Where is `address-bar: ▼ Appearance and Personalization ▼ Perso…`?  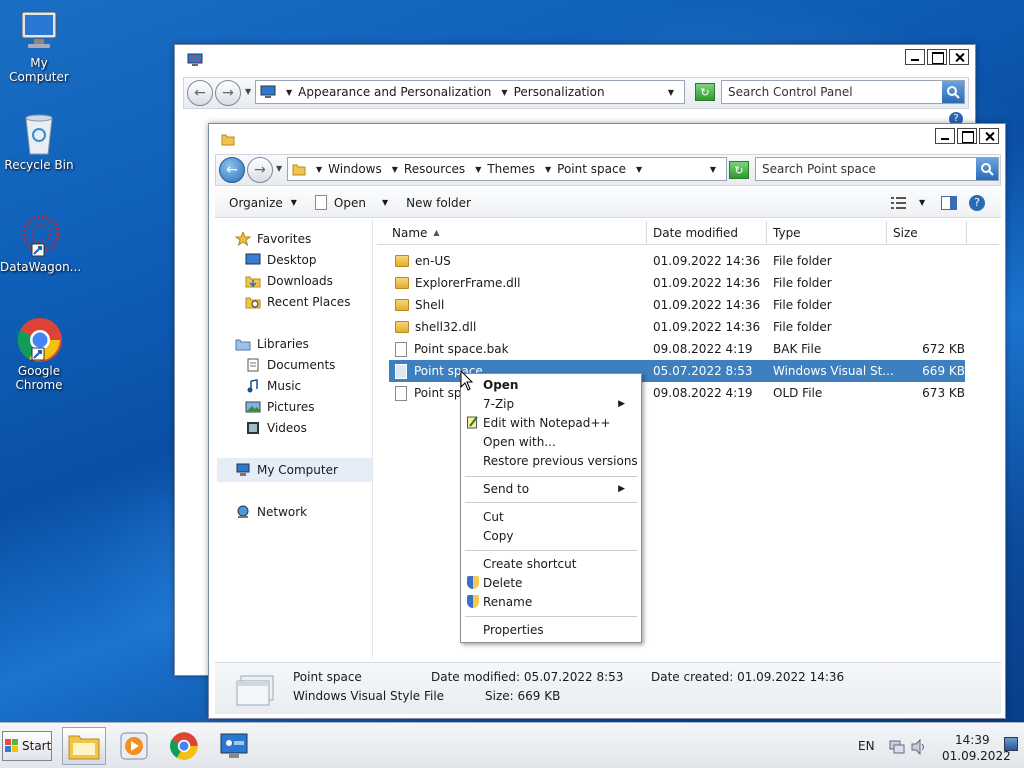
address-bar: ▼ Appearance and Personalization ▼ Perso… is located at coordinates (470, 92).